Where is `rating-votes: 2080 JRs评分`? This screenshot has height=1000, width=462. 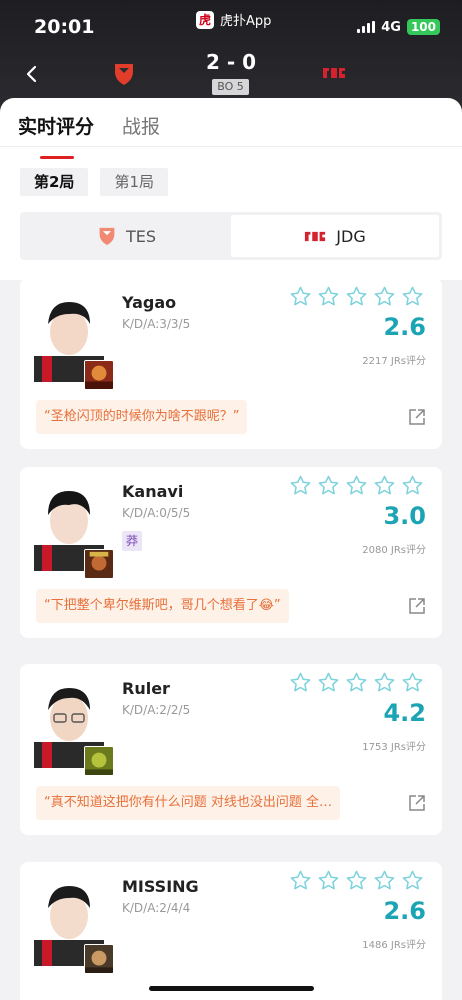 rating-votes: 2080 JRs评分 is located at coordinates (394, 550).